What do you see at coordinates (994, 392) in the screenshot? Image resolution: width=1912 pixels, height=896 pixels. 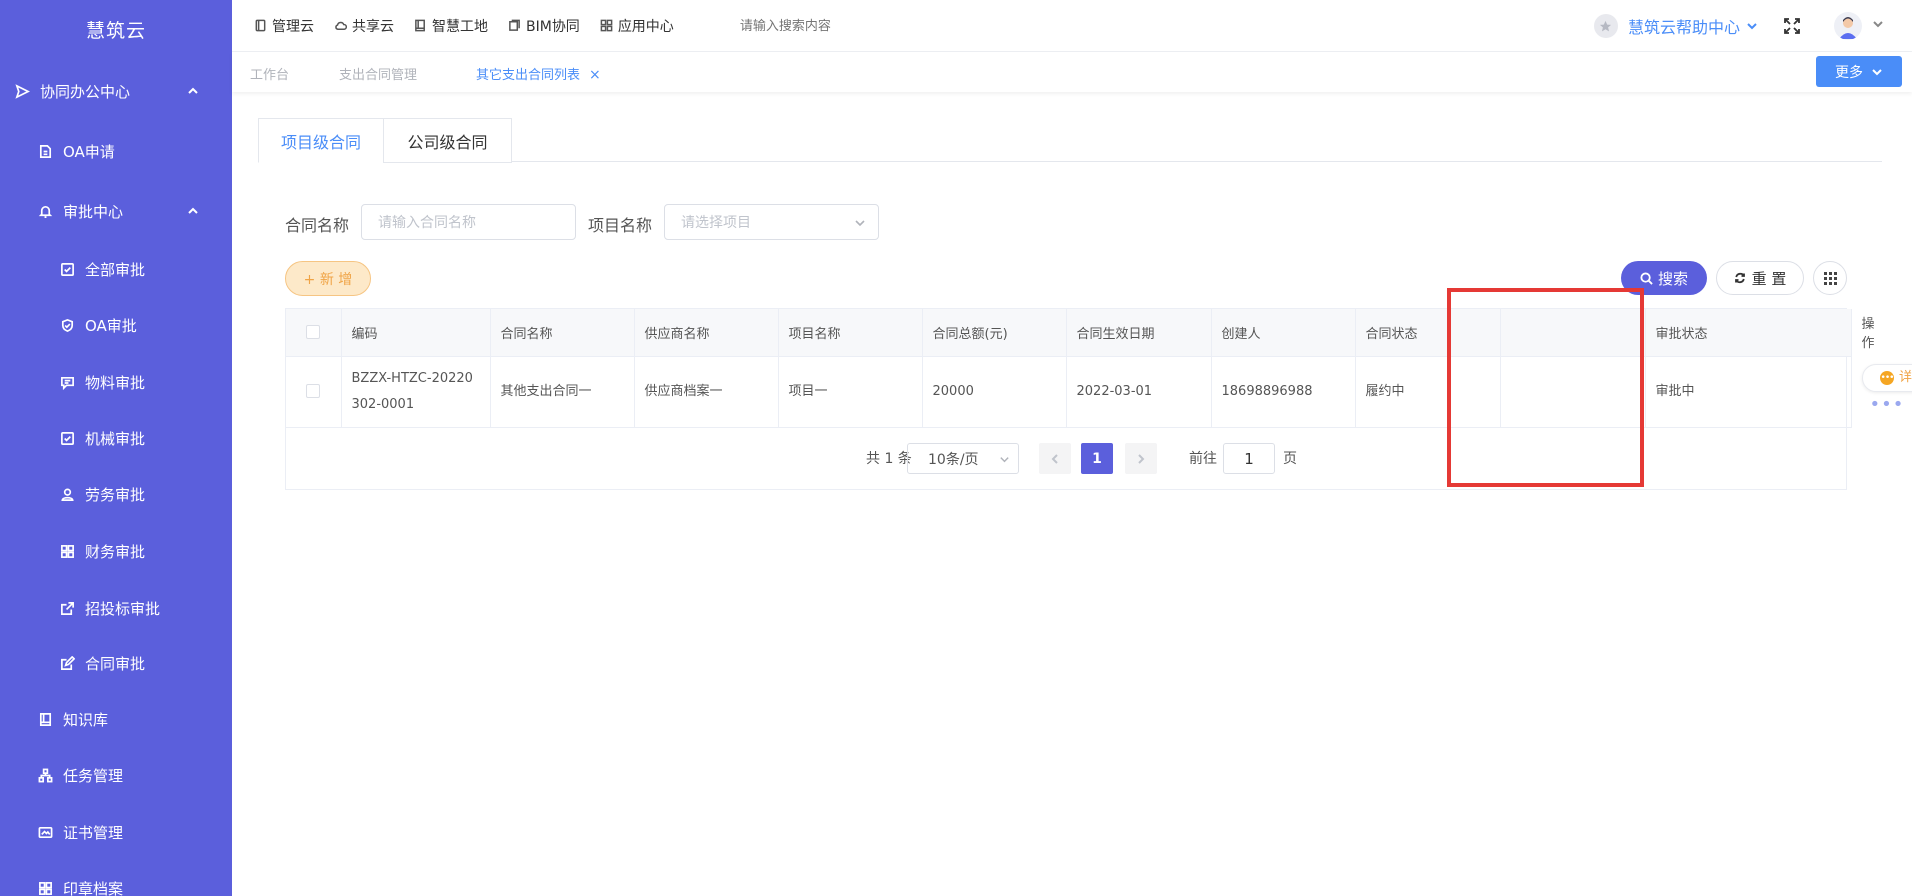 I see `cell-amount: 20000` at bounding box center [994, 392].